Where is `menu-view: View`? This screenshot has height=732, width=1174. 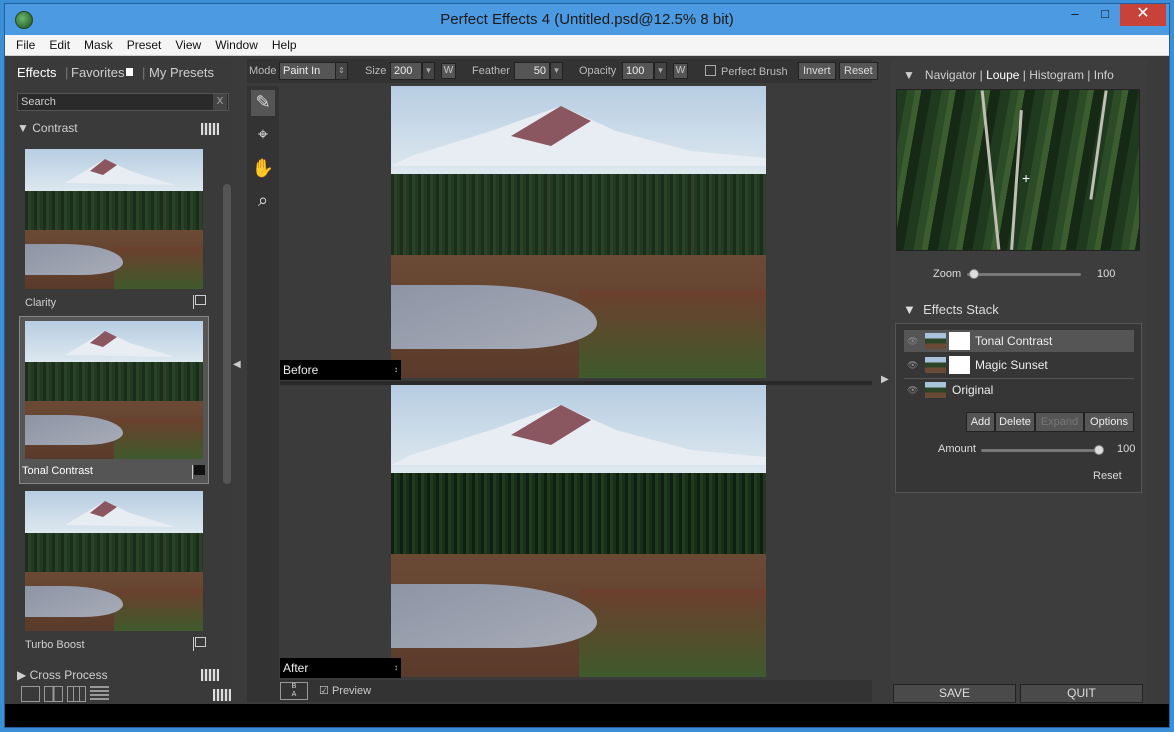
menu-view: View is located at coordinates (188, 45).